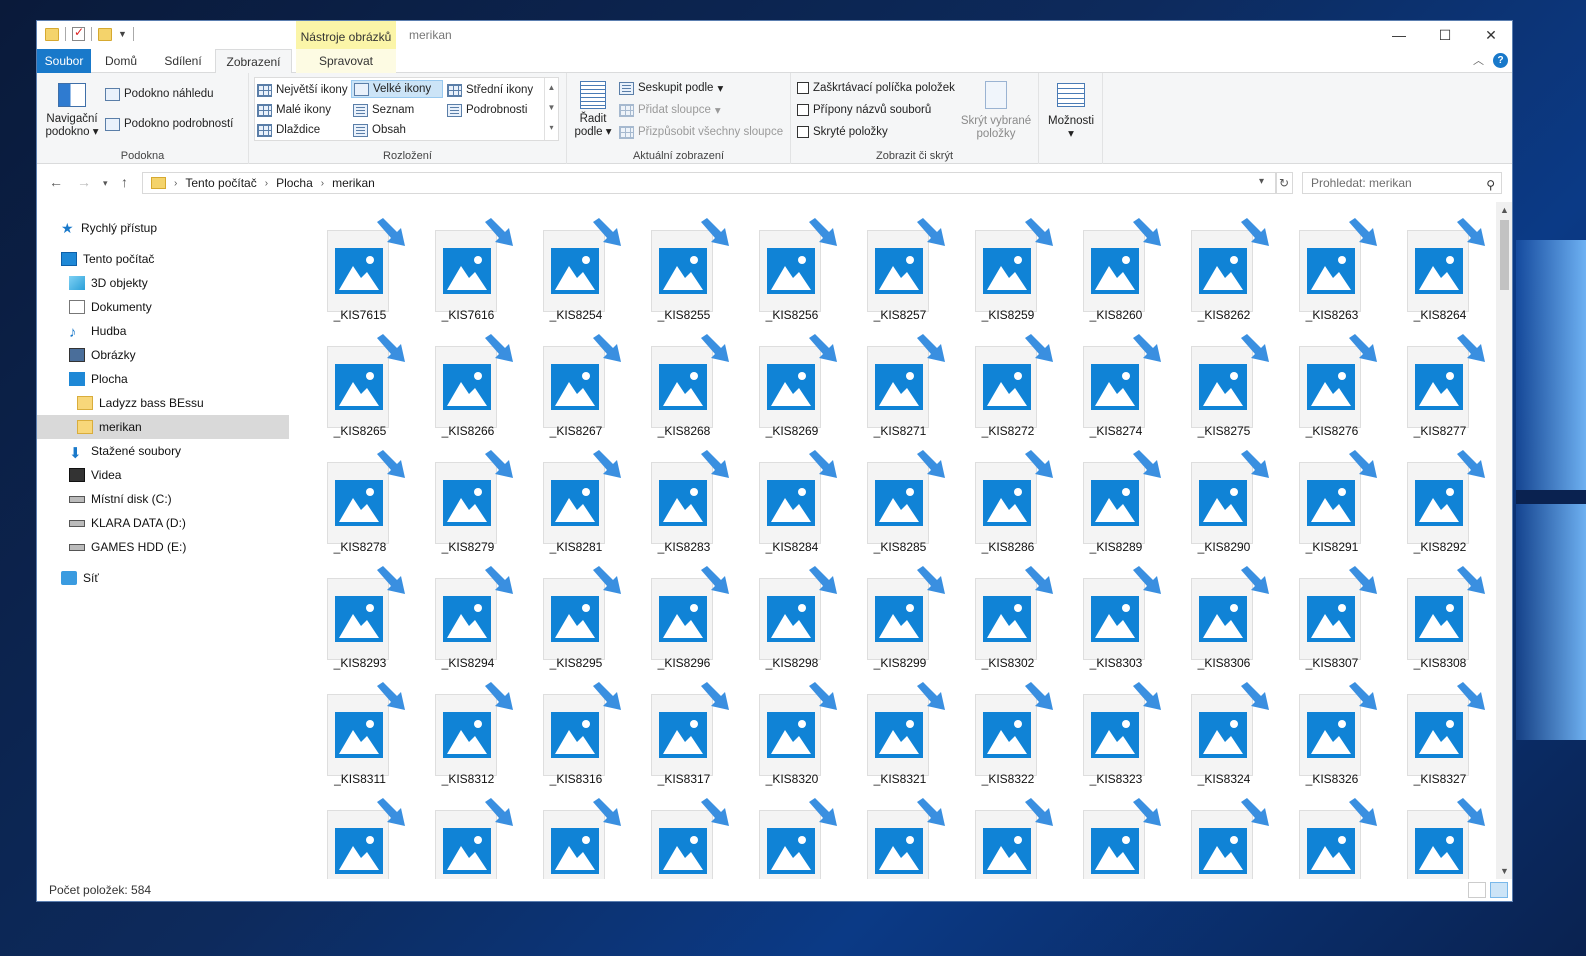 The height and width of the screenshot is (956, 1586). Describe the element at coordinates (84, 182) in the screenshot. I see `forward-button: →` at that location.